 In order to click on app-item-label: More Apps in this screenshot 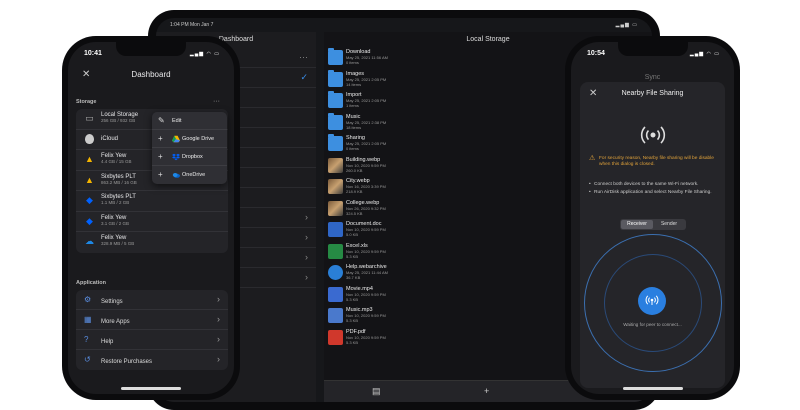, I will do `click(115, 322)`.